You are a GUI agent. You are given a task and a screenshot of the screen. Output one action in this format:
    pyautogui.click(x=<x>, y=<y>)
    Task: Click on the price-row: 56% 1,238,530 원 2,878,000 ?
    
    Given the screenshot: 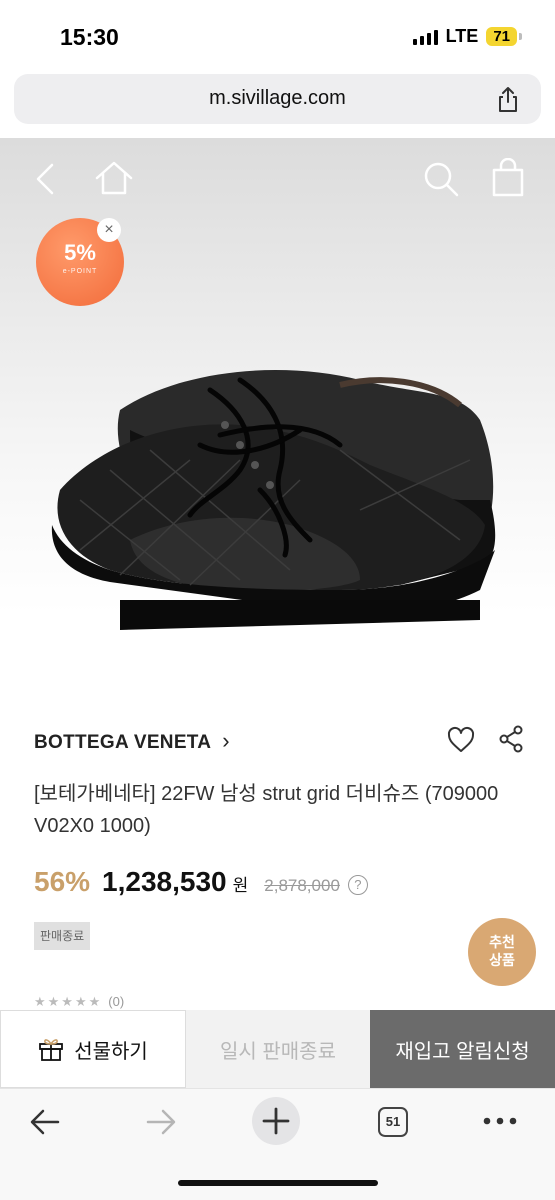 What is the action you would take?
    pyautogui.click(x=201, y=882)
    